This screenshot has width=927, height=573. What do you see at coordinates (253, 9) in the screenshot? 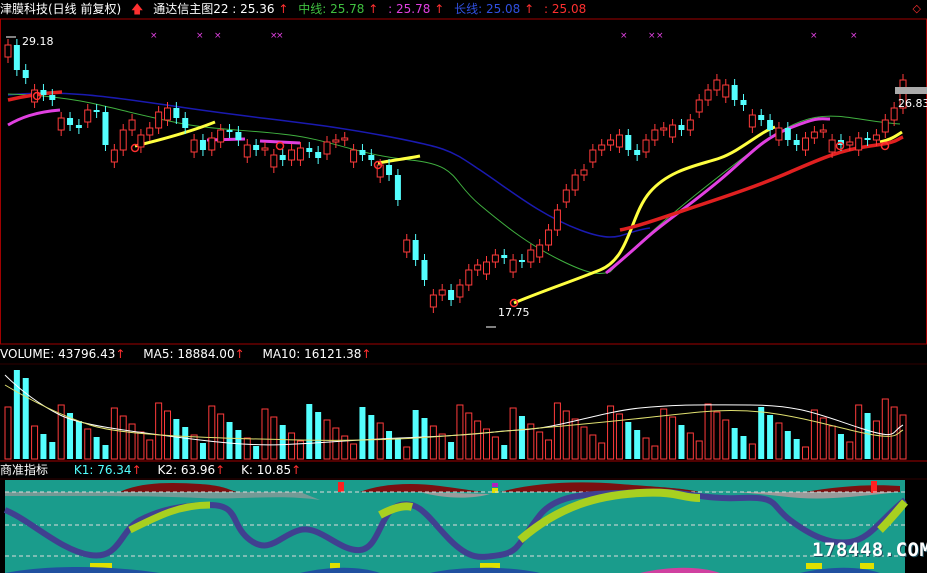
I see `indicator-value: : 25.36` at bounding box center [253, 9].